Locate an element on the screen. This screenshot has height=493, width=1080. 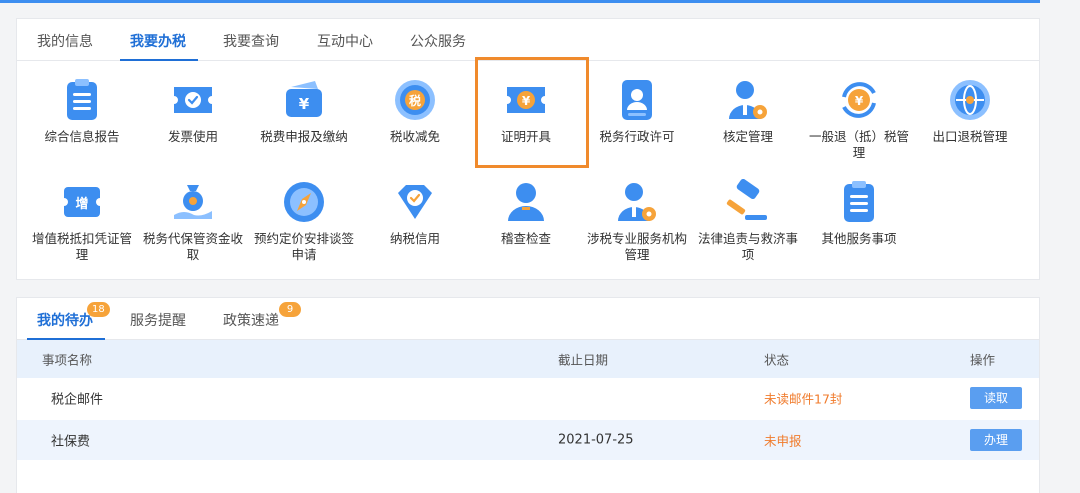
handle-button: 办理 is located at coordinates (996, 440).